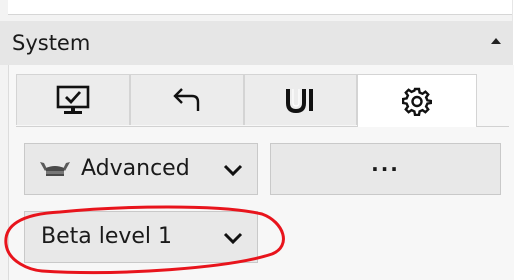 This screenshot has height=280, width=527. I want to click on tab-settings, so click(417, 100).